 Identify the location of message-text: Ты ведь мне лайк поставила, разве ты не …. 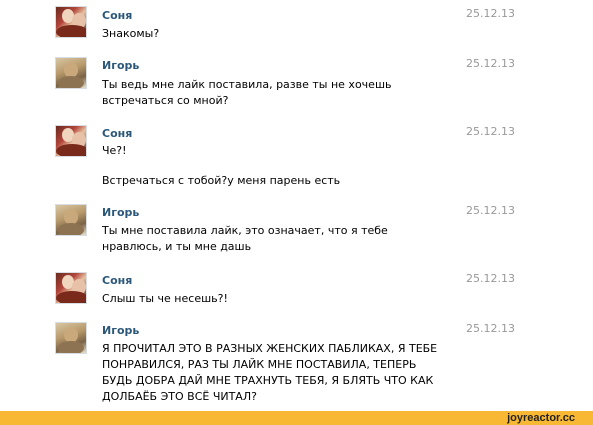
(247, 92).